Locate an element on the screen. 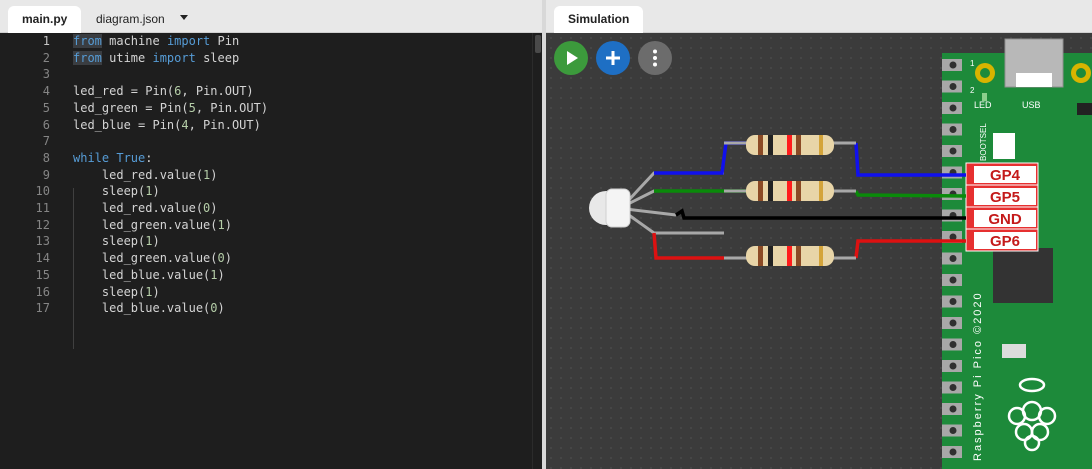 This screenshot has height=469, width=1092. line-number: 17 is located at coordinates (42, 308).